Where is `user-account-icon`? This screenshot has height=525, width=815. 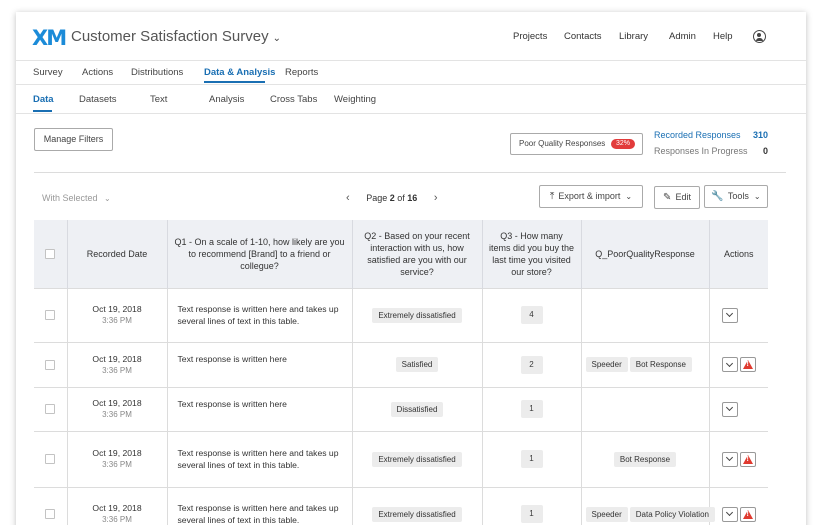
user-account-icon is located at coordinates (759, 36).